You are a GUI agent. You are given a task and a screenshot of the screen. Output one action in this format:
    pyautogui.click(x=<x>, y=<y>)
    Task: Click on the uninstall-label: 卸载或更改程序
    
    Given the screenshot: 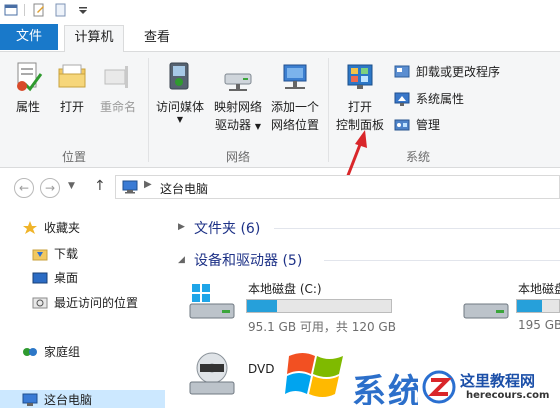 What is the action you would take?
    pyautogui.click(x=458, y=72)
    